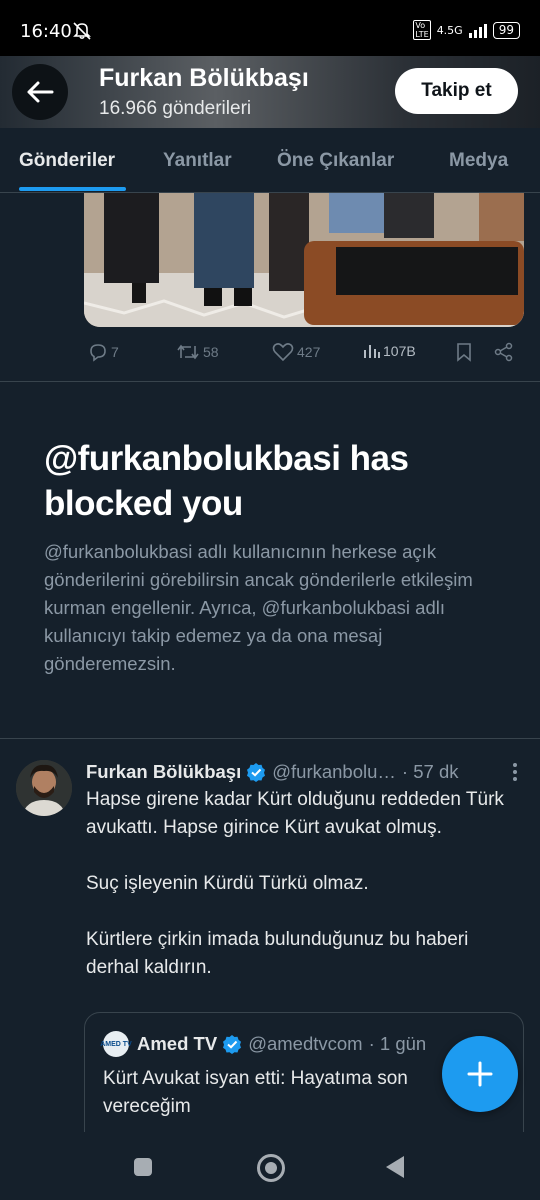 The height and width of the screenshot is (1200, 540). What do you see at coordinates (204, 78) in the screenshot?
I see `profile-name: Furkan Bölükbaşı` at bounding box center [204, 78].